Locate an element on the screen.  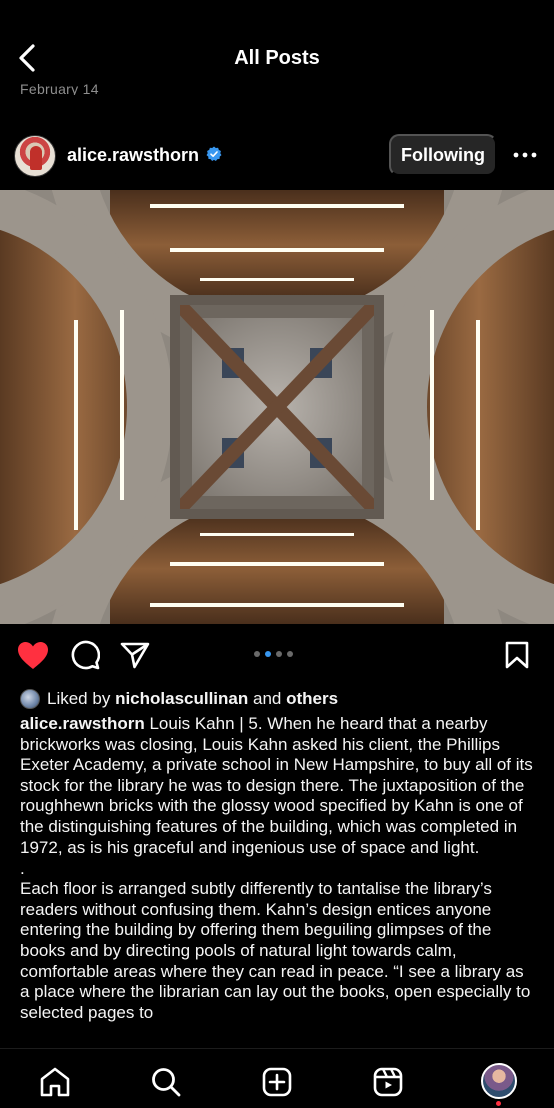
tab-home is located at coordinates (55, 1082).